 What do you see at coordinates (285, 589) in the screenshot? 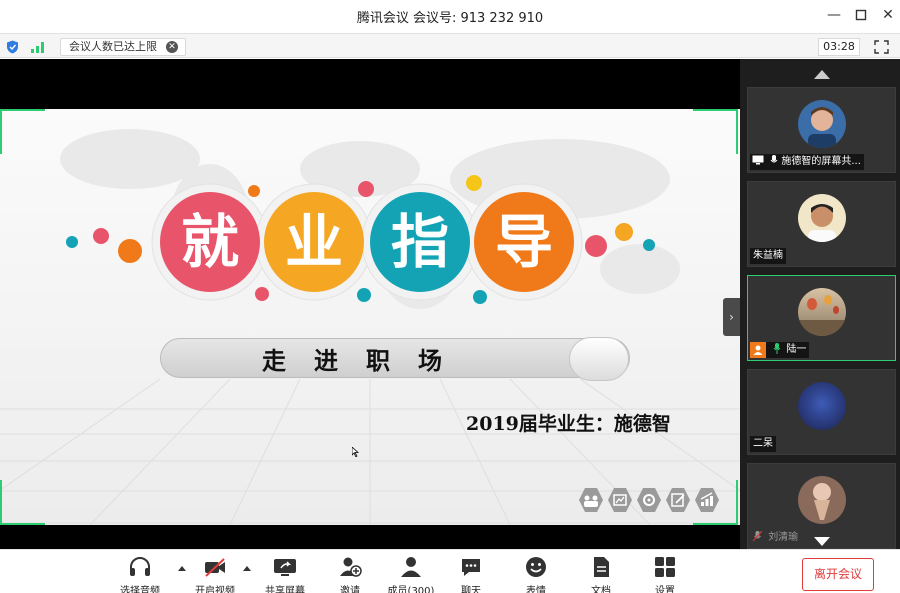
I see `toolbar-label: 共享屏幕` at bounding box center [285, 589].